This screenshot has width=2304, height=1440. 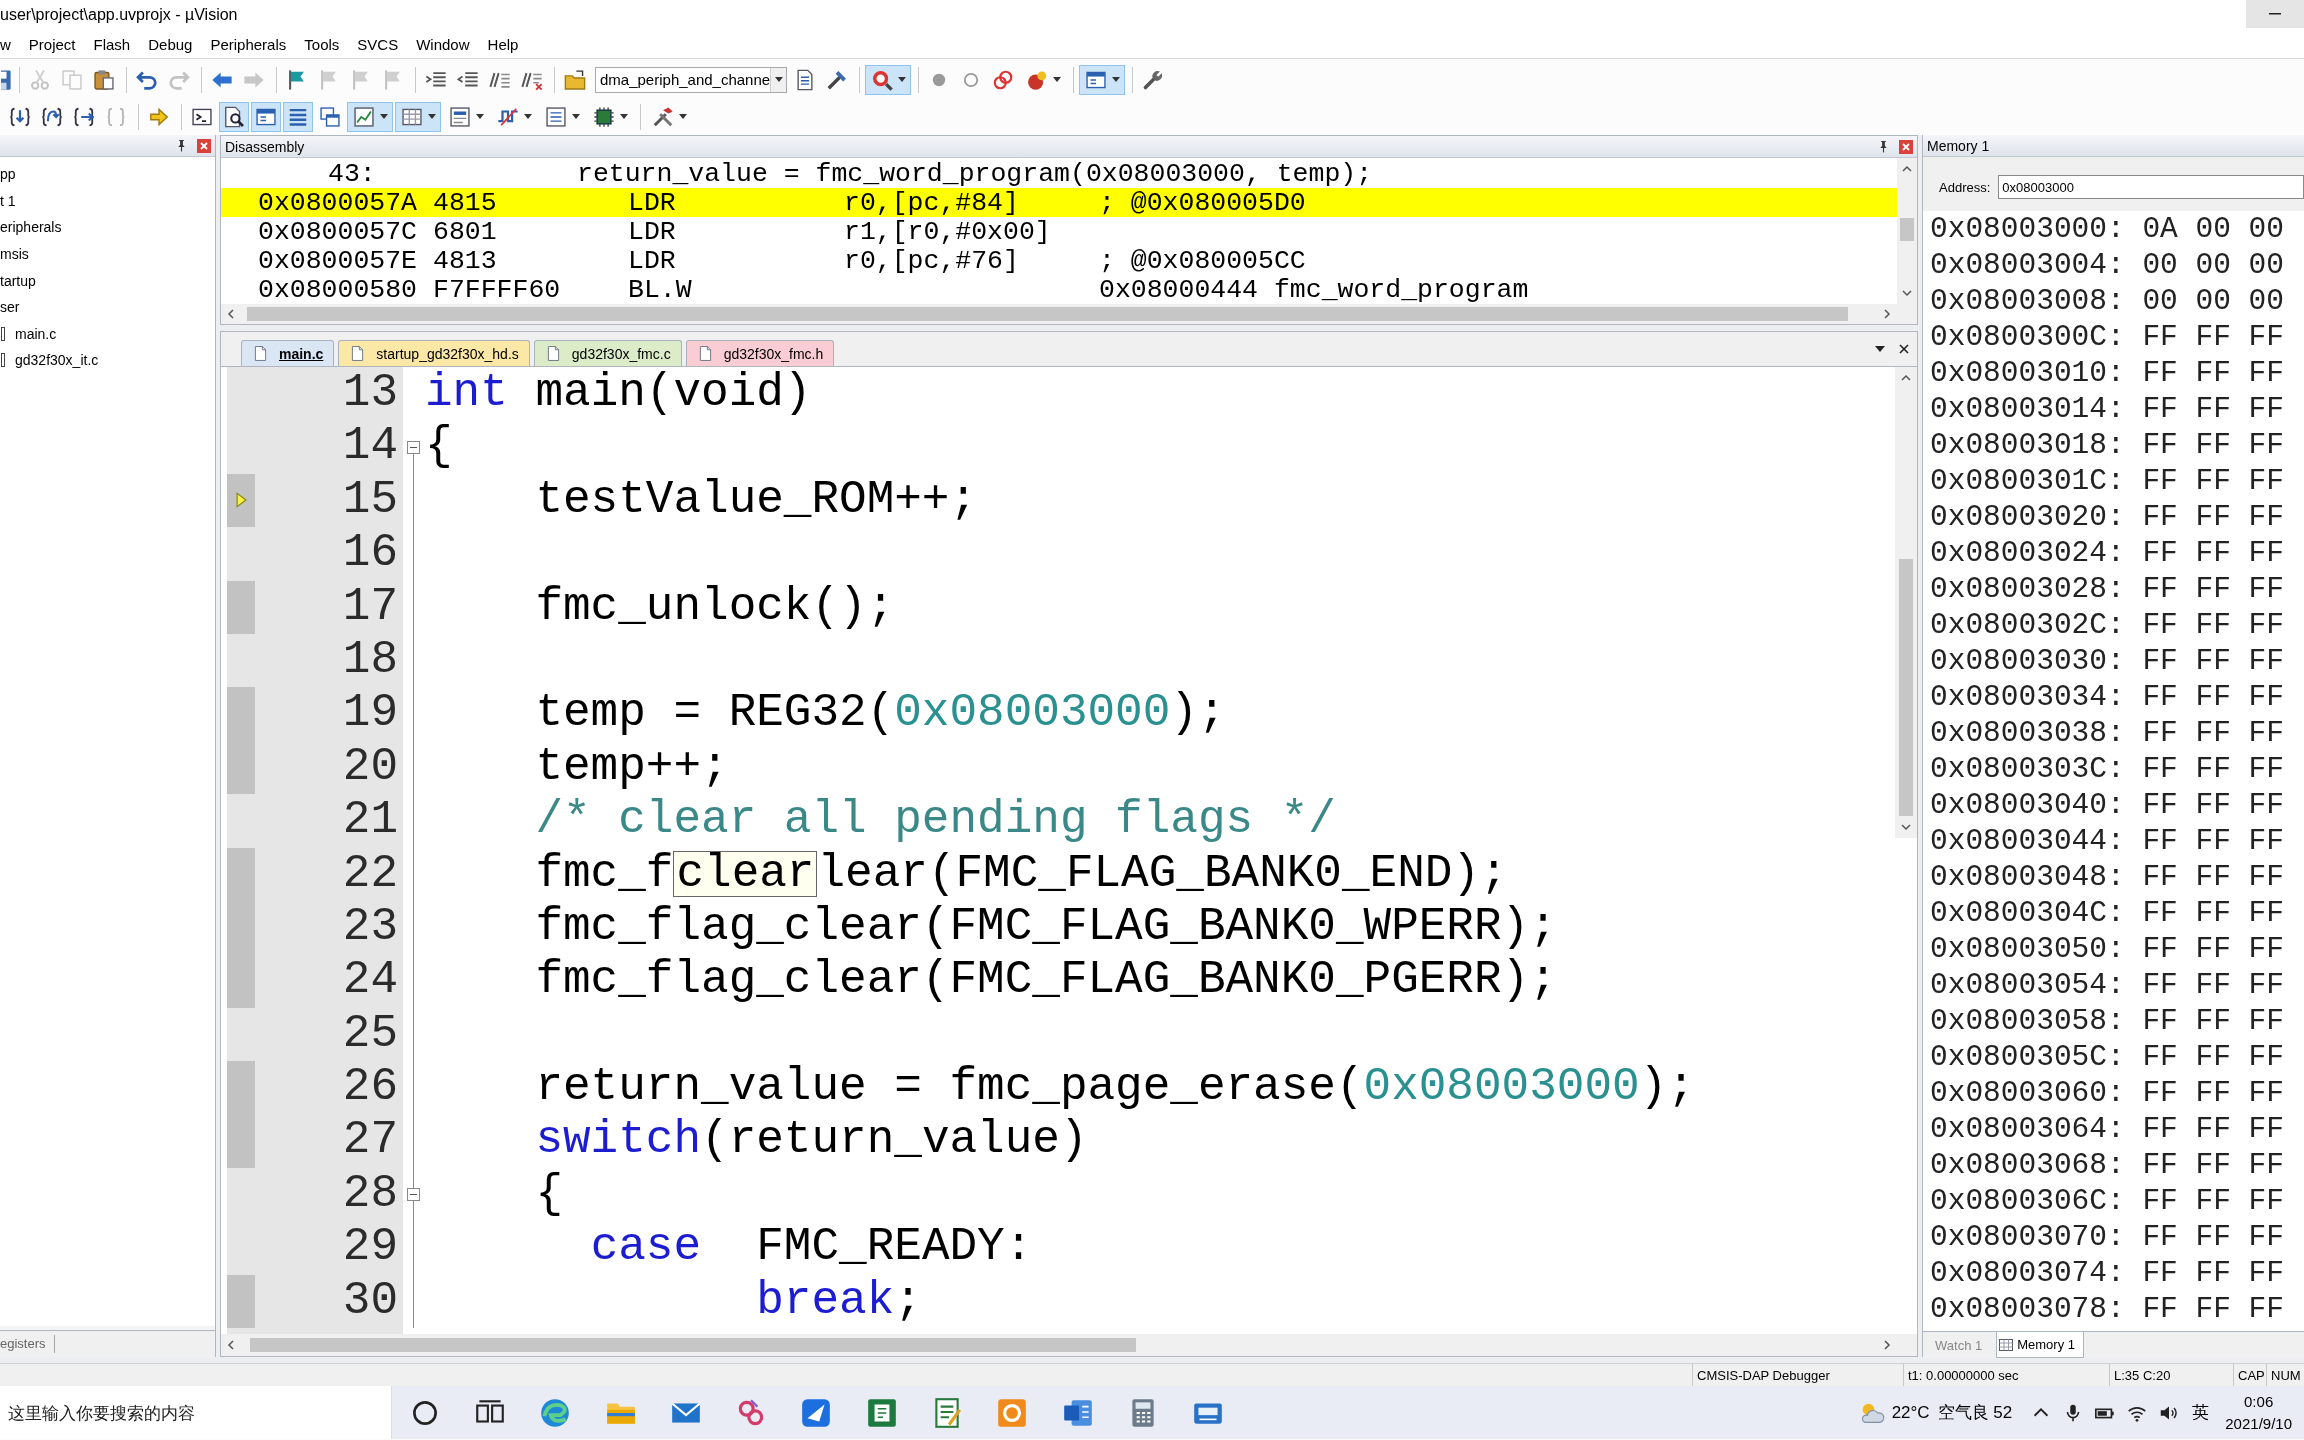 I want to click on address-field: 0x08003000, so click(x=2151, y=187).